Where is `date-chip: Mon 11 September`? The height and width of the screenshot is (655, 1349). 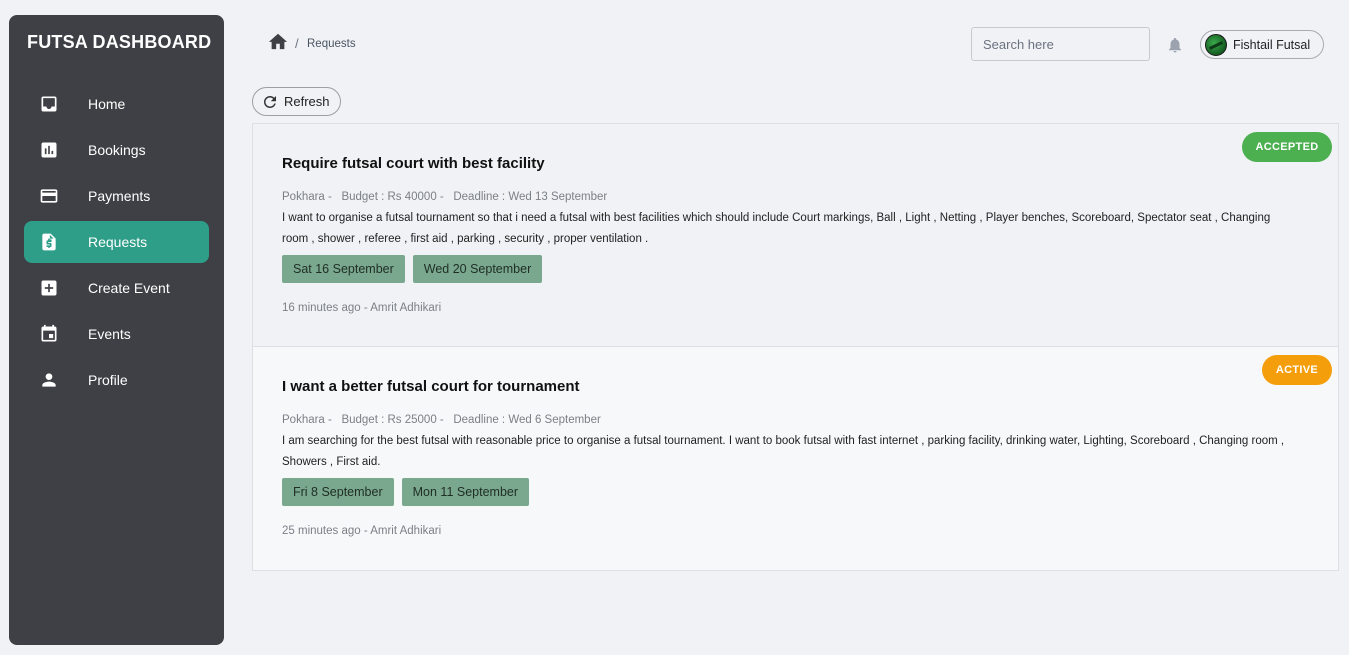
date-chip: Mon 11 September is located at coordinates (465, 492).